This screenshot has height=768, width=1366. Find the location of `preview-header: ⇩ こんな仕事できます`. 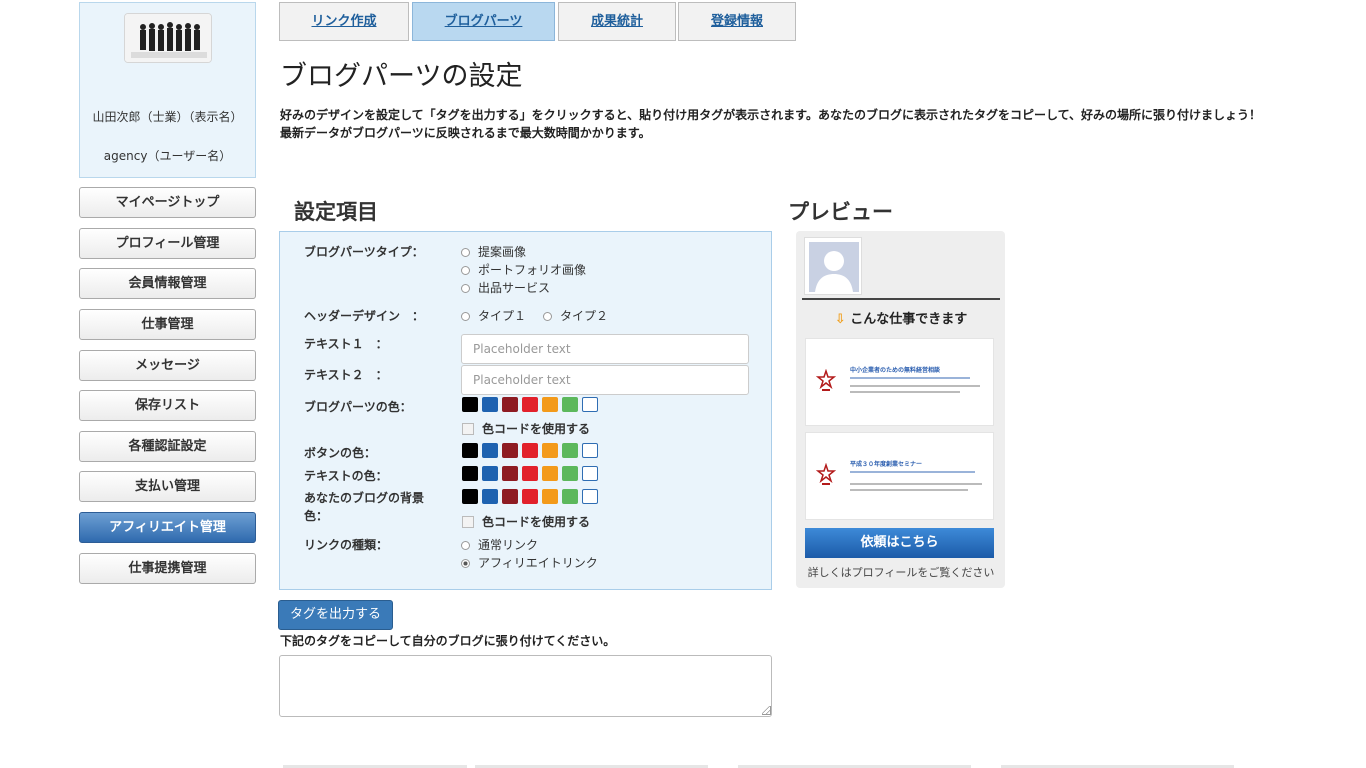

preview-header: ⇩ こんな仕事できます is located at coordinates (901, 317).